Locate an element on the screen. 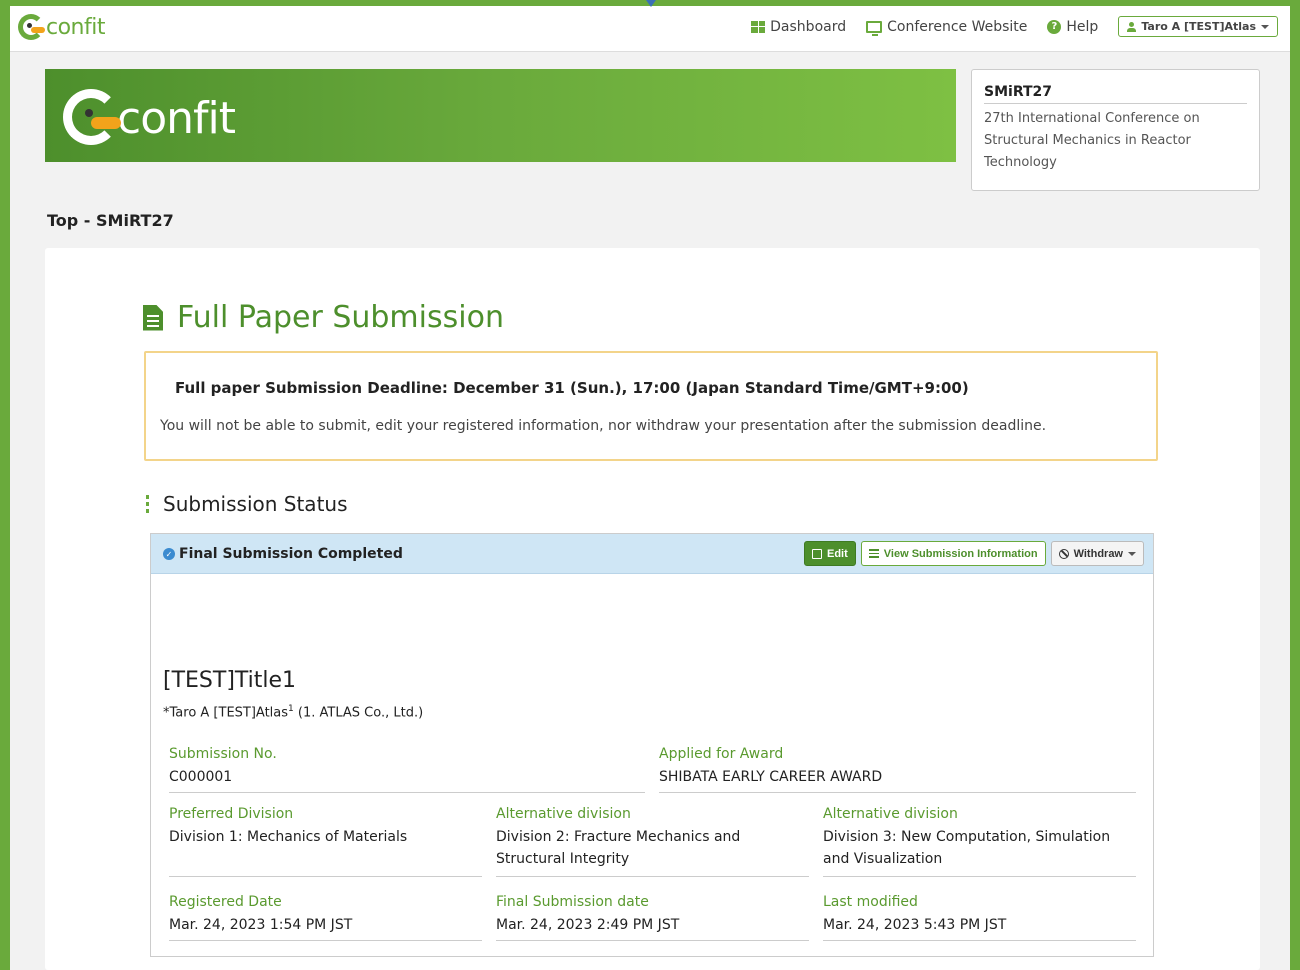  nav-dashboard-link: Dashboard is located at coordinates (798, 27).